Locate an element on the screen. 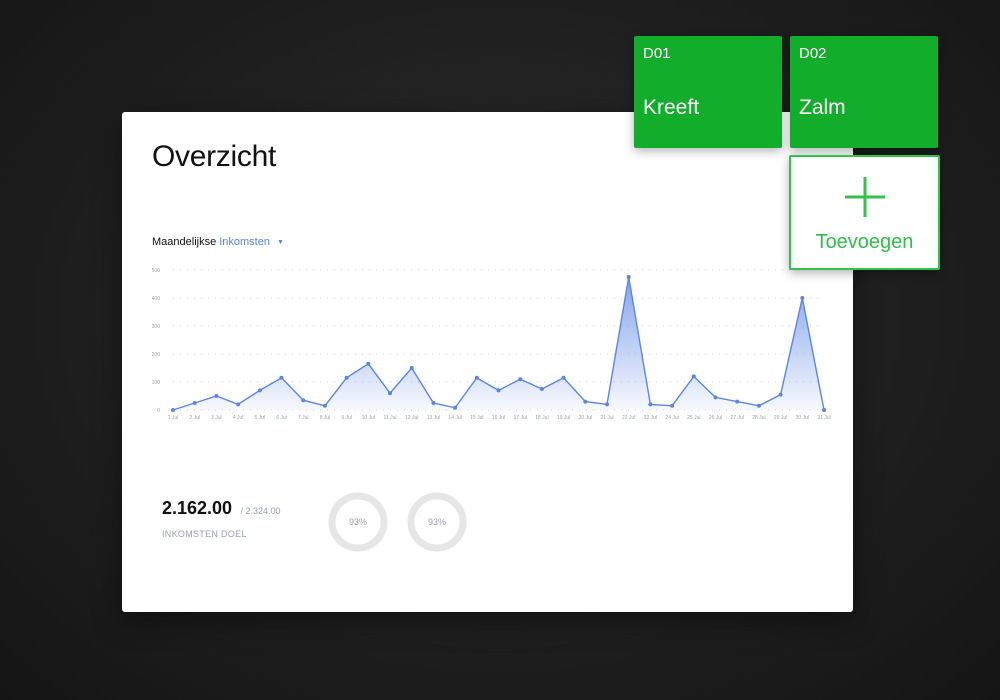 Image resolution: width=1000 pixels, height=700 pixels. x-tick-label: 4 Jul is located at coordinates (238, 418).